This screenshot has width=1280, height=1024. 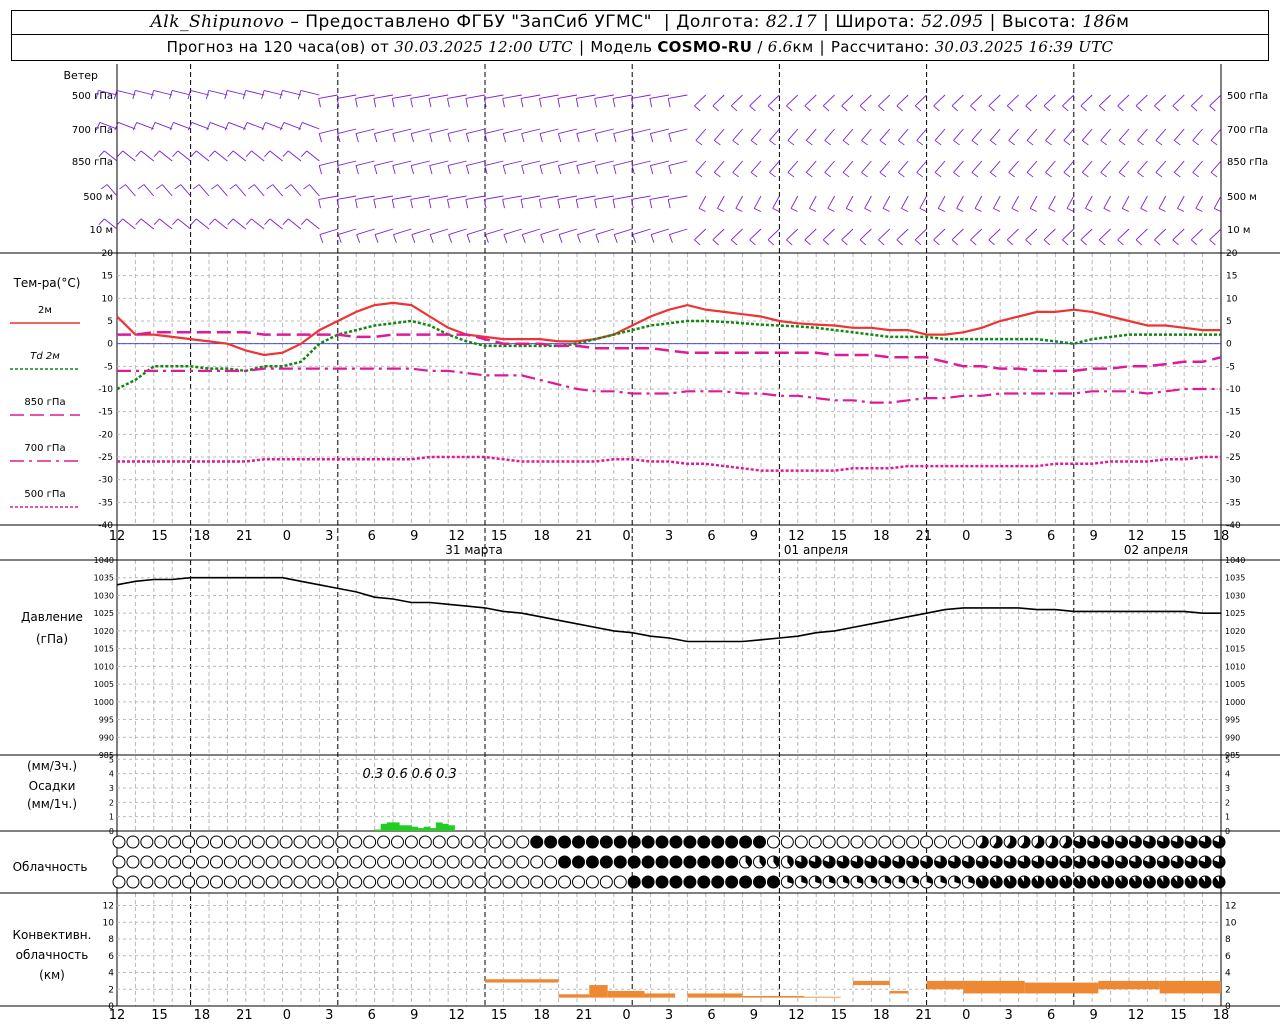 What do you see at coordinates (626, 536) in the screenshot?
I see `x-tick-label: 0` at bounding box center [626, 536].